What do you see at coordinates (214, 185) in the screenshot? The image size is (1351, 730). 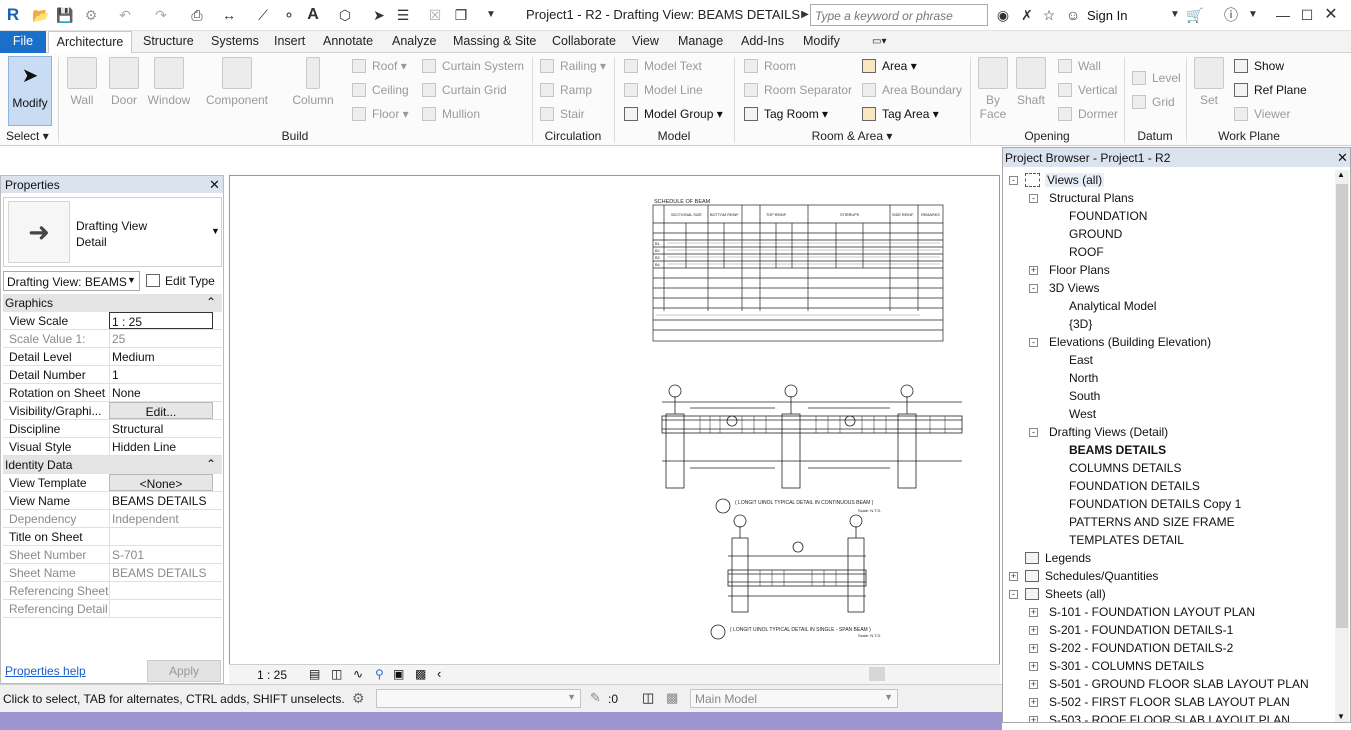 I see `close-properties-icon: ✕` at bounding box center [214, 185].